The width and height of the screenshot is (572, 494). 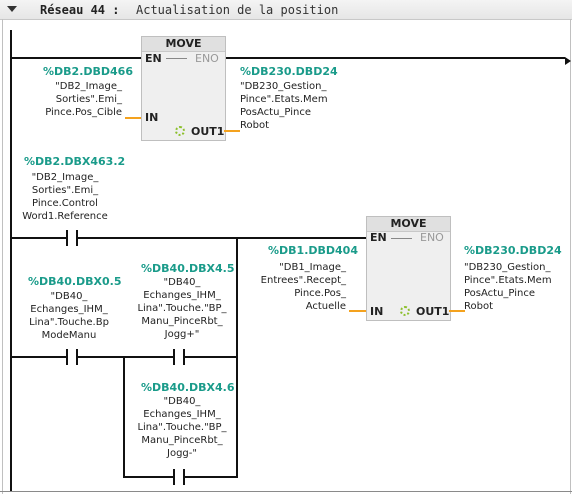 I want to click on wire-or-left-vertical, so click(x=124, y=416).